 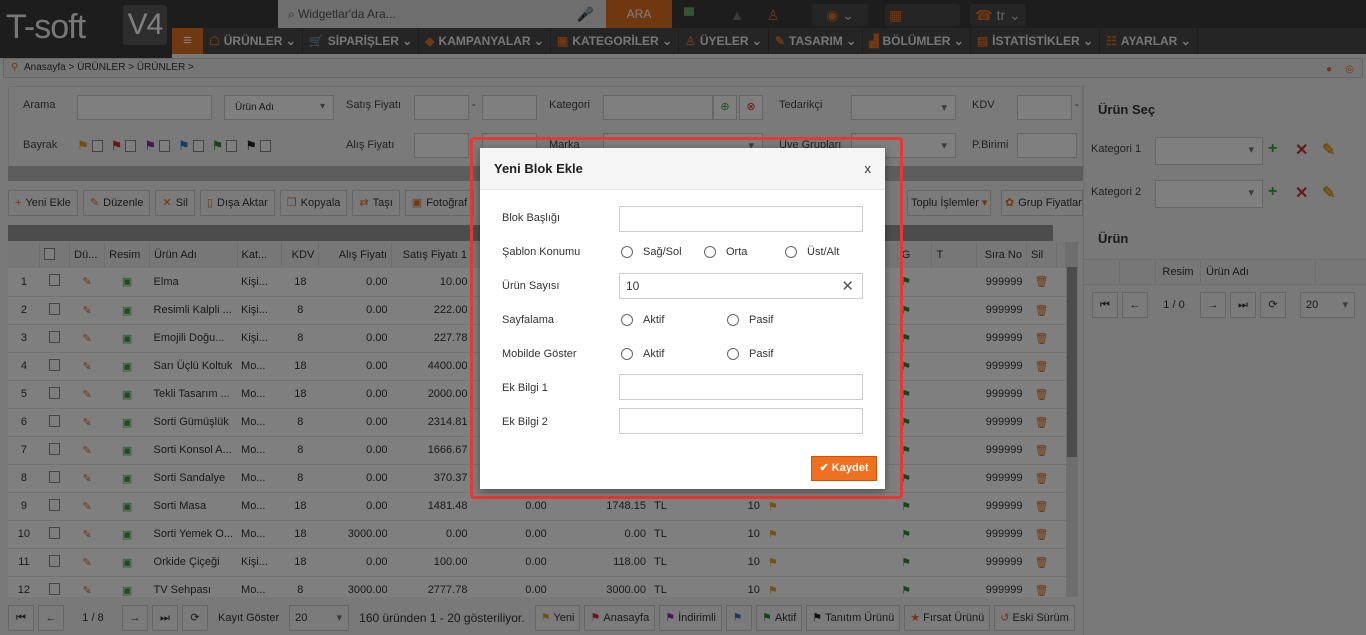 What do you see at coordinates (868, 168) in the screenshot?
I see `close-icon: x` at bounding box center [868, 168].